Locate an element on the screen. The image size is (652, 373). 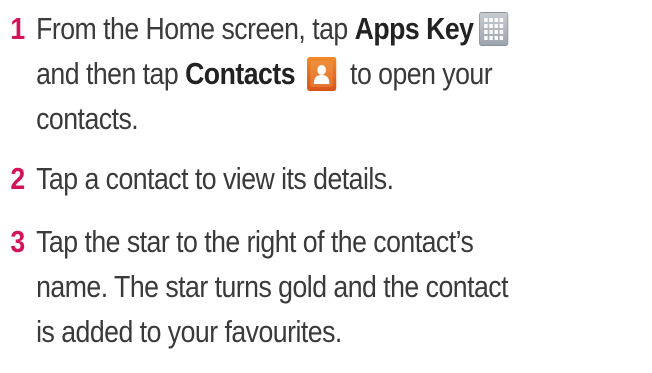
step-line: From the Home screen, tap Apps Key is located at coordinates (298, 28).